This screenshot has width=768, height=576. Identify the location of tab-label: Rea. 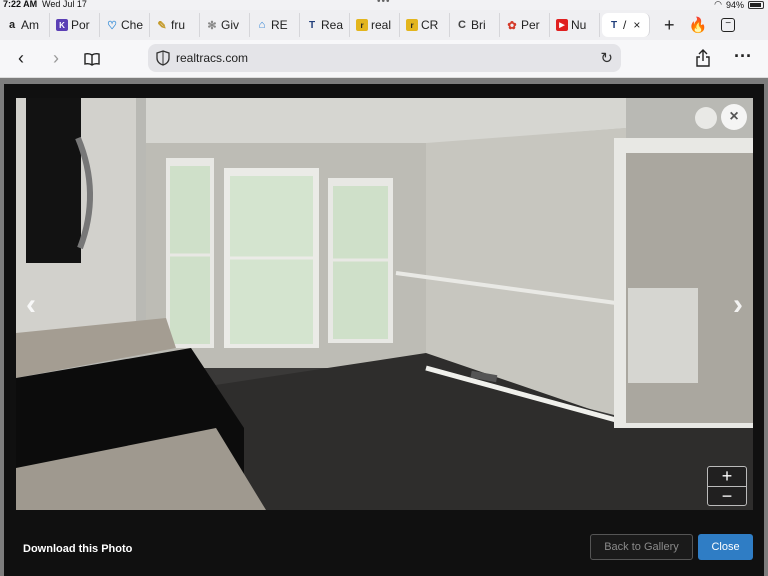
(332, 25).